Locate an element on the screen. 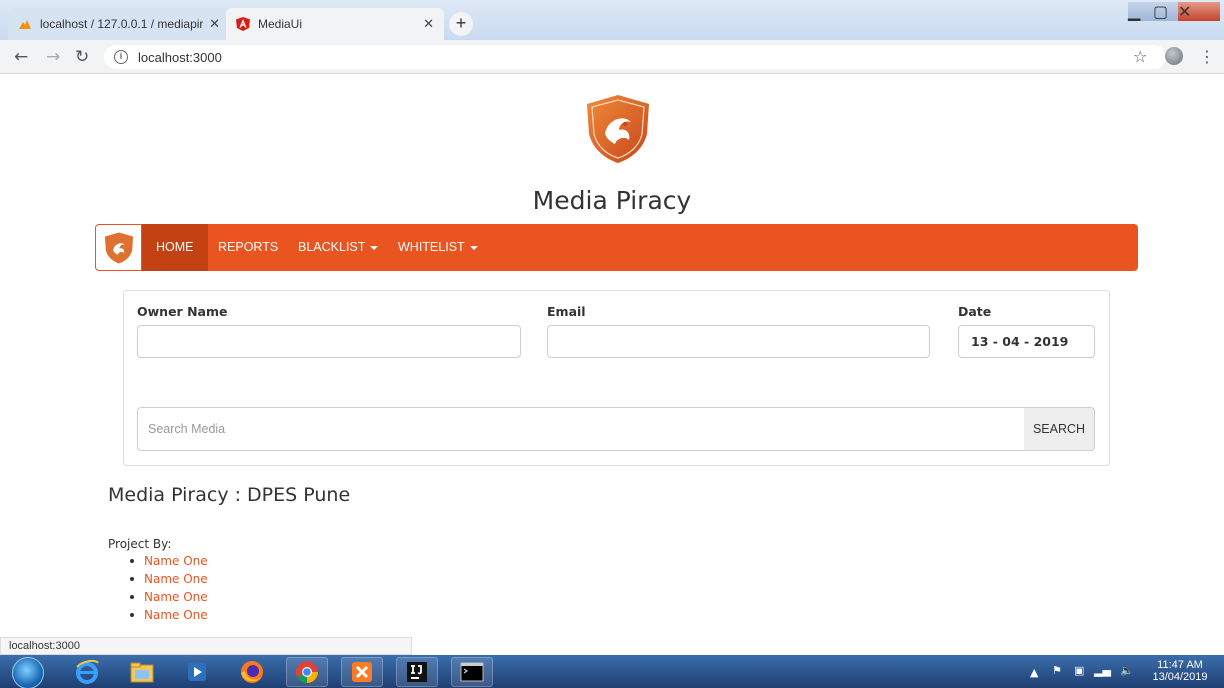  shield-logo-icon is located at coordinates (118, 247).